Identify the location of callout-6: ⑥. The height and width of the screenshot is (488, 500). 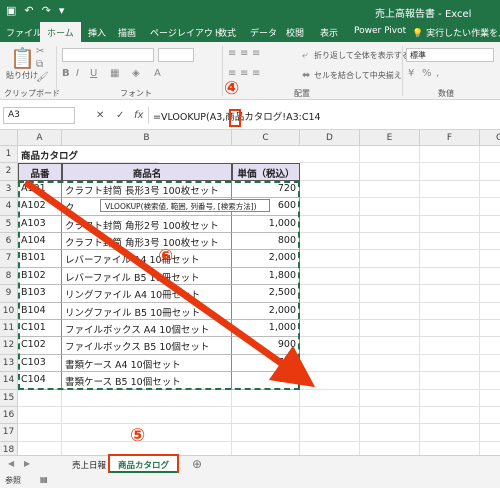
(166, 256).